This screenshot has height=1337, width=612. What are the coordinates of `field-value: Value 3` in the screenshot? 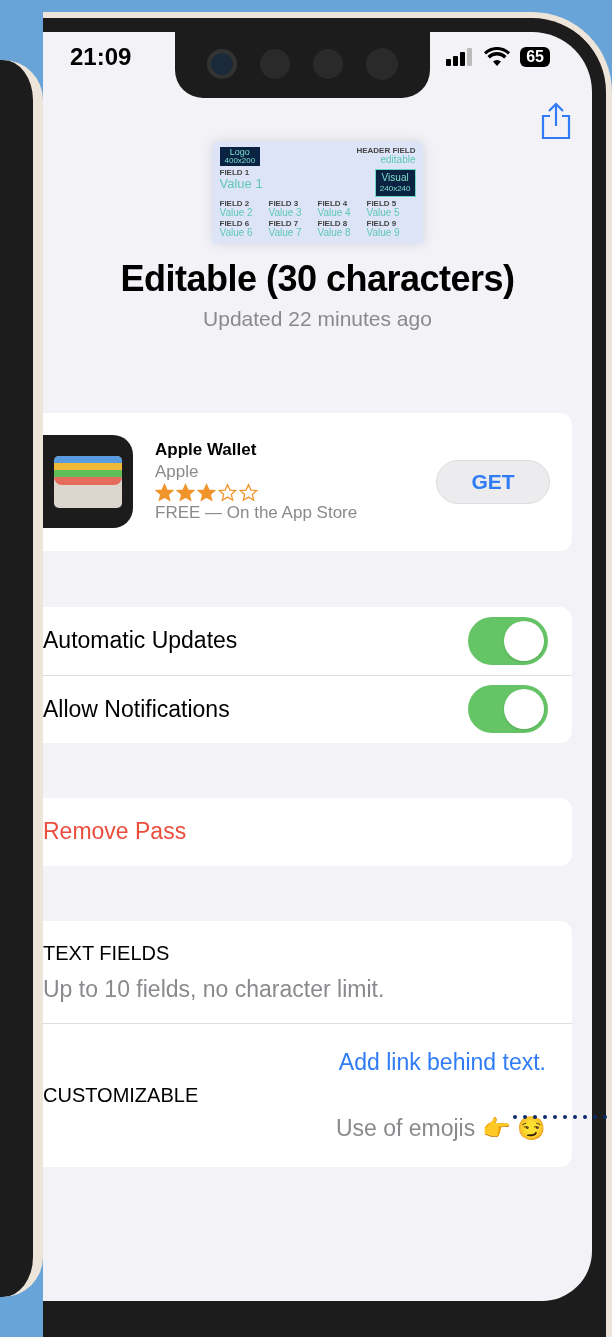 It's located at (285, 213).